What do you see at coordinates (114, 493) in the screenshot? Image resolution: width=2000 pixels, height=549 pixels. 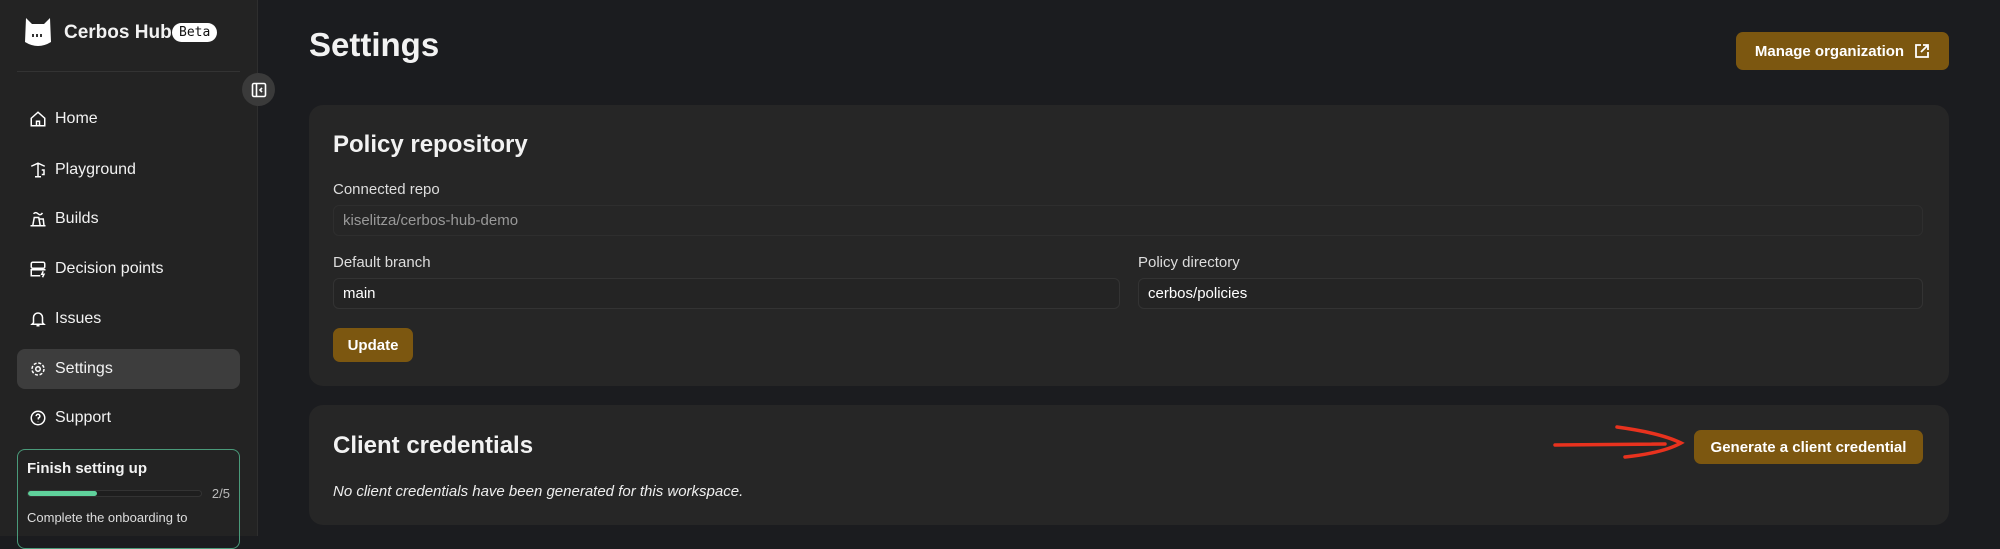 I see `onboarding-progress` at bounding box center [114, 493].